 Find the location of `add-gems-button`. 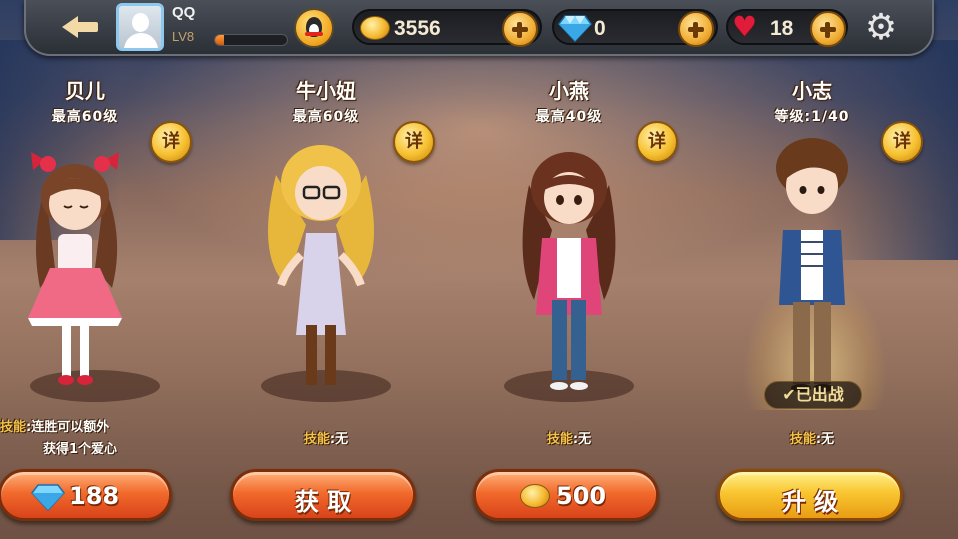

add-gems-button is located at coordinates (696, 29).